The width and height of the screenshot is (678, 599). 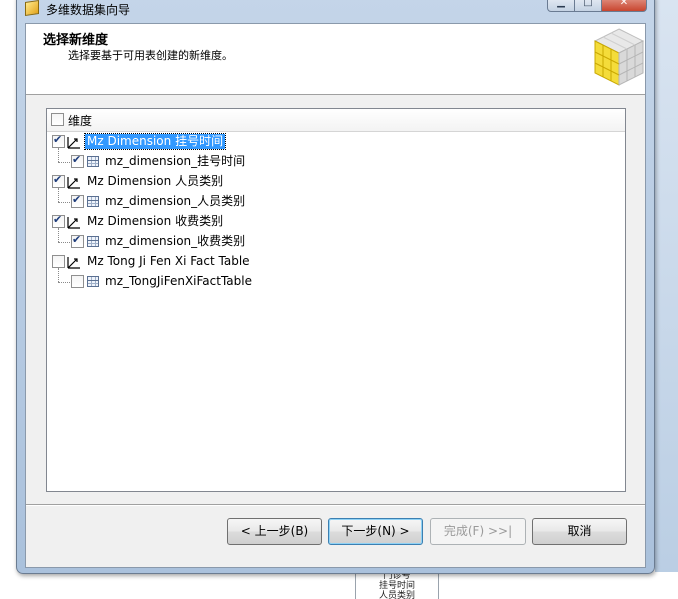 I want to click on table-label: mz_dimension_收费类别, so click(x=175, y=241).